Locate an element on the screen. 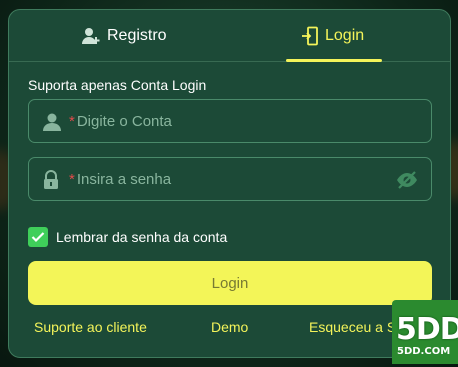  tab-bar: Registro Login is located at coordinates (229, 36).